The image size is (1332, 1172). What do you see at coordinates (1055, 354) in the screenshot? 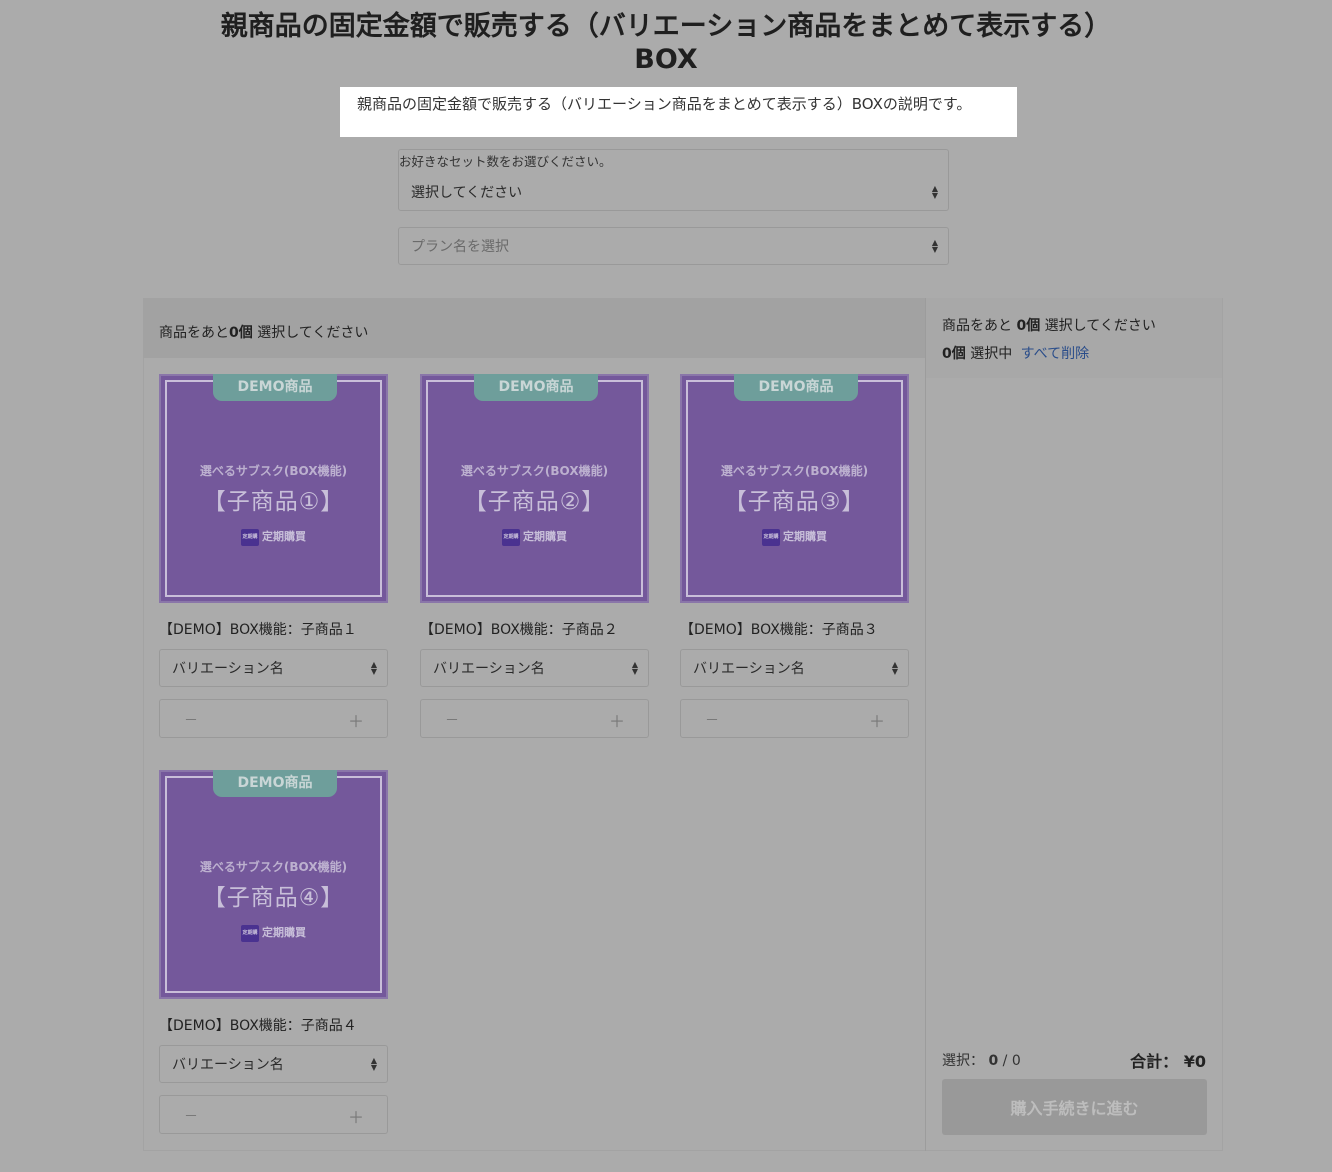
I see `clear-all-link: すべて削除` at bounding box center [1055, 354].